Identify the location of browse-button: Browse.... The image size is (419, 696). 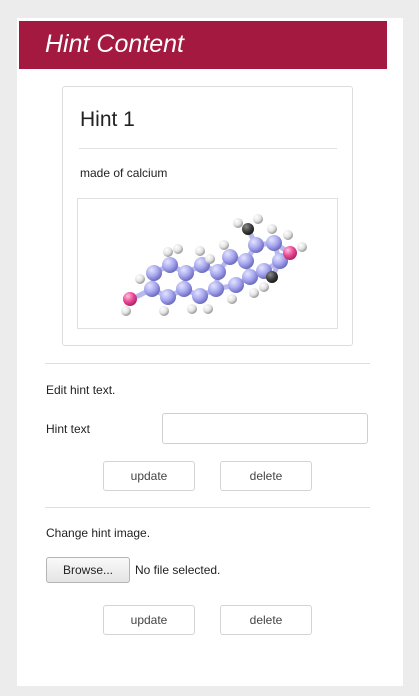
(88, 570).